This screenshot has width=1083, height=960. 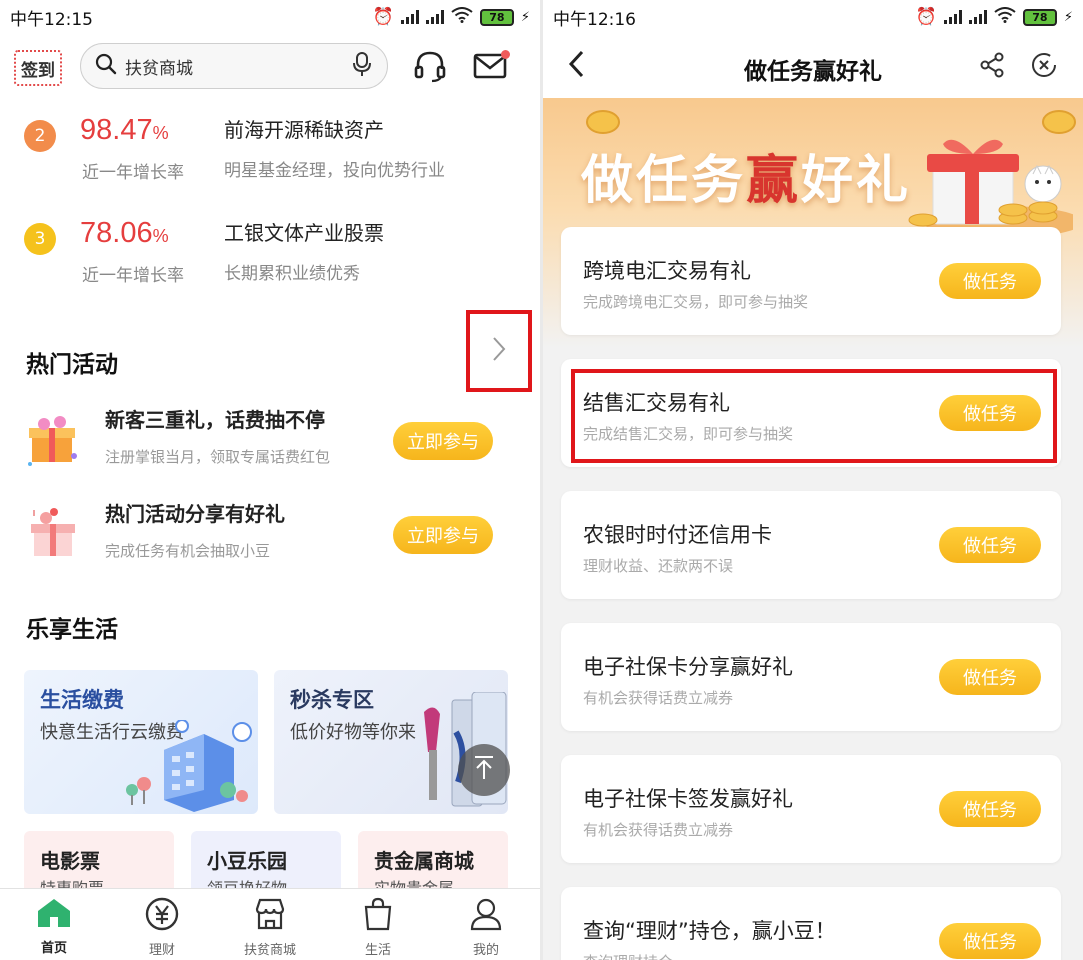 I want to click on gift-coins-illustration, so click(x=990, y=188).